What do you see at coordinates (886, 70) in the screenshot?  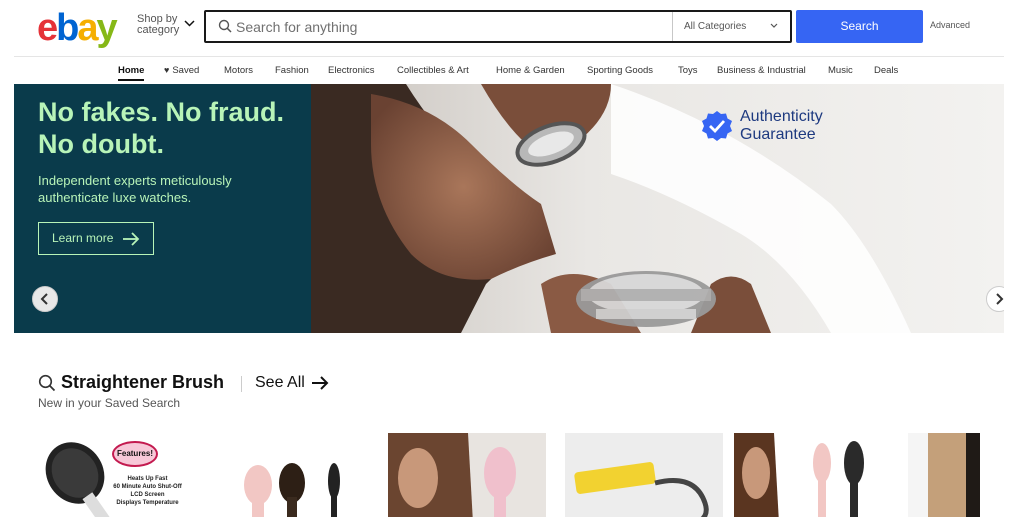 I see `nav-item-deals: Deals` at bounding box center [886, 70].